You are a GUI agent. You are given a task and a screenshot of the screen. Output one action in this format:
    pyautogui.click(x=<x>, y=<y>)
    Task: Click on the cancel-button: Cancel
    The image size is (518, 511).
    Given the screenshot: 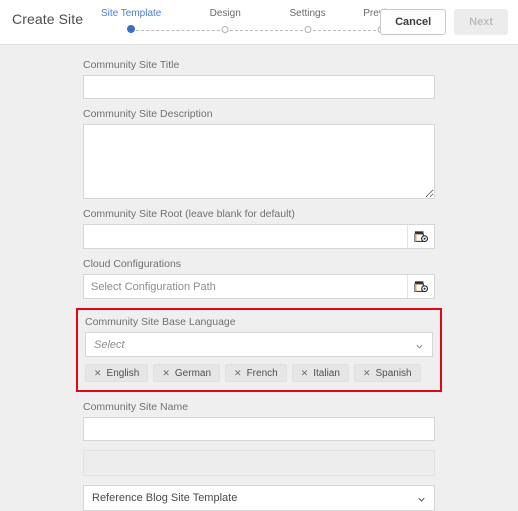 What is the action you would take?
    pyautogui.click(x=413, y=22)
    